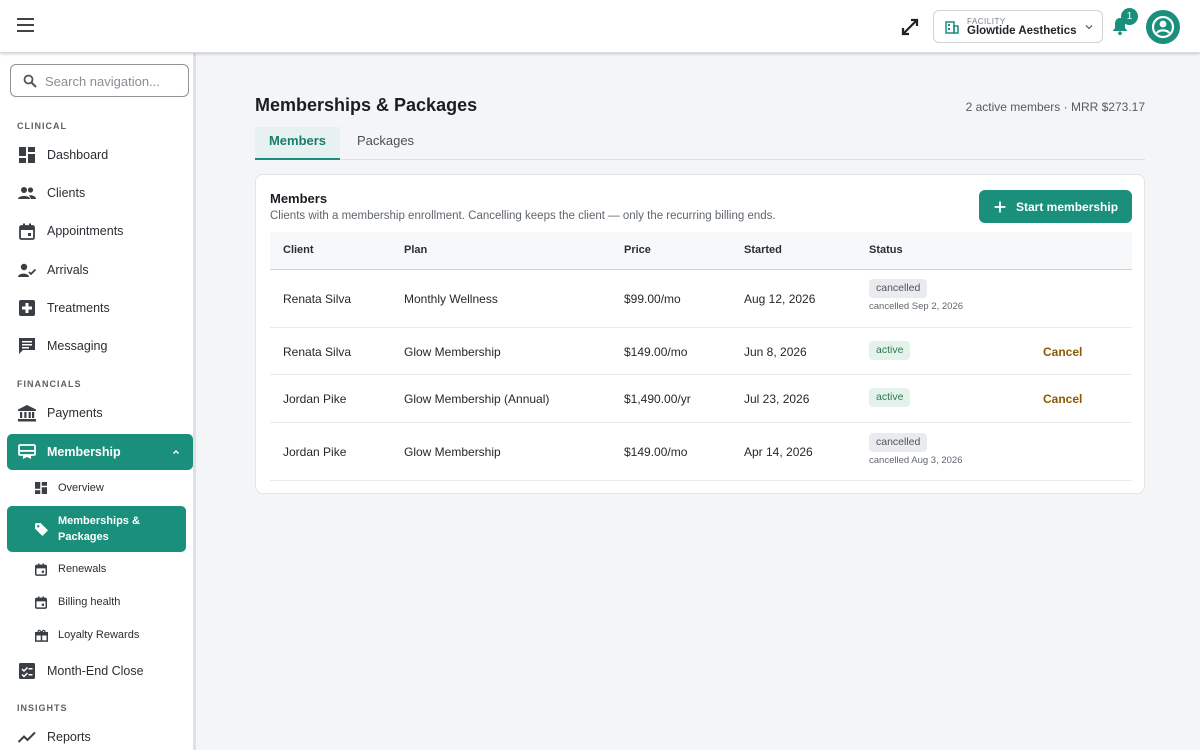 This screenshot has height=750, width=1200. What do you see at coordinates (416, 250) in the screenshot?
I see `column-header-plan: Plan` at bounding box center [416, 250].